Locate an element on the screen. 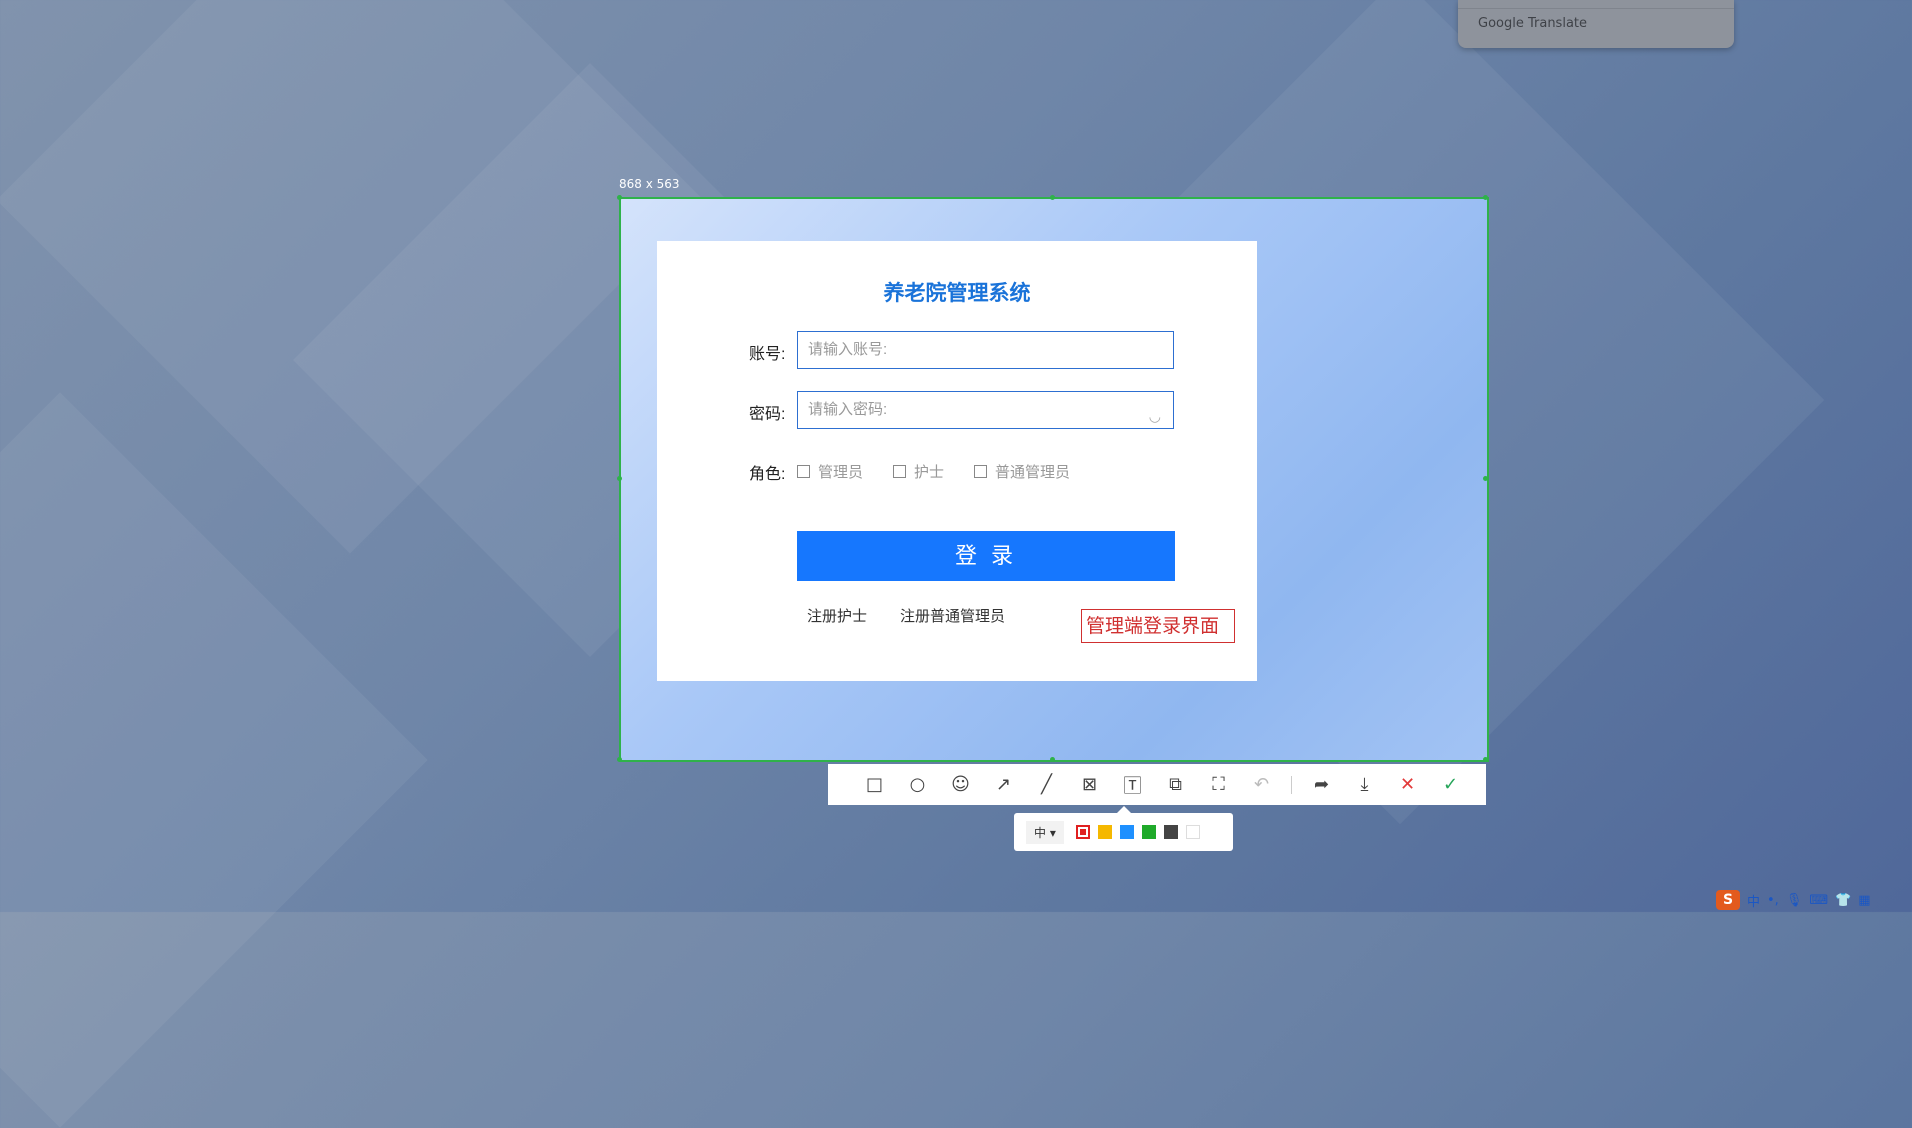  text-style-bar: 中 ▾ is located at coordinates (1123, 832).